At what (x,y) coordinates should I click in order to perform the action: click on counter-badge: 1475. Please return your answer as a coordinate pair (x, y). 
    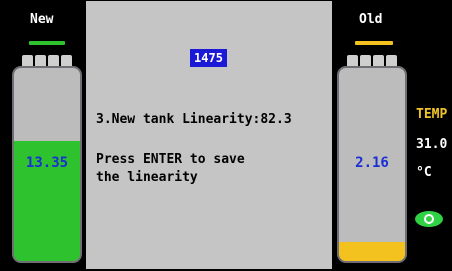
    Looking at the image, I should click on (208, 58).